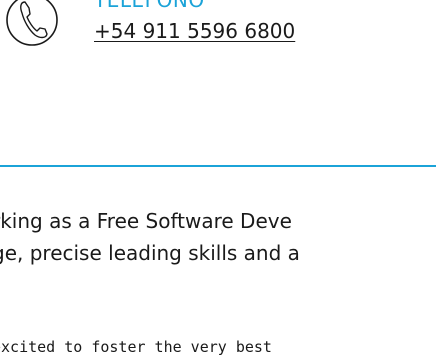 This screenshot has height=359, width=436. I want to click on phone-handset-icon, so click(45, 25).